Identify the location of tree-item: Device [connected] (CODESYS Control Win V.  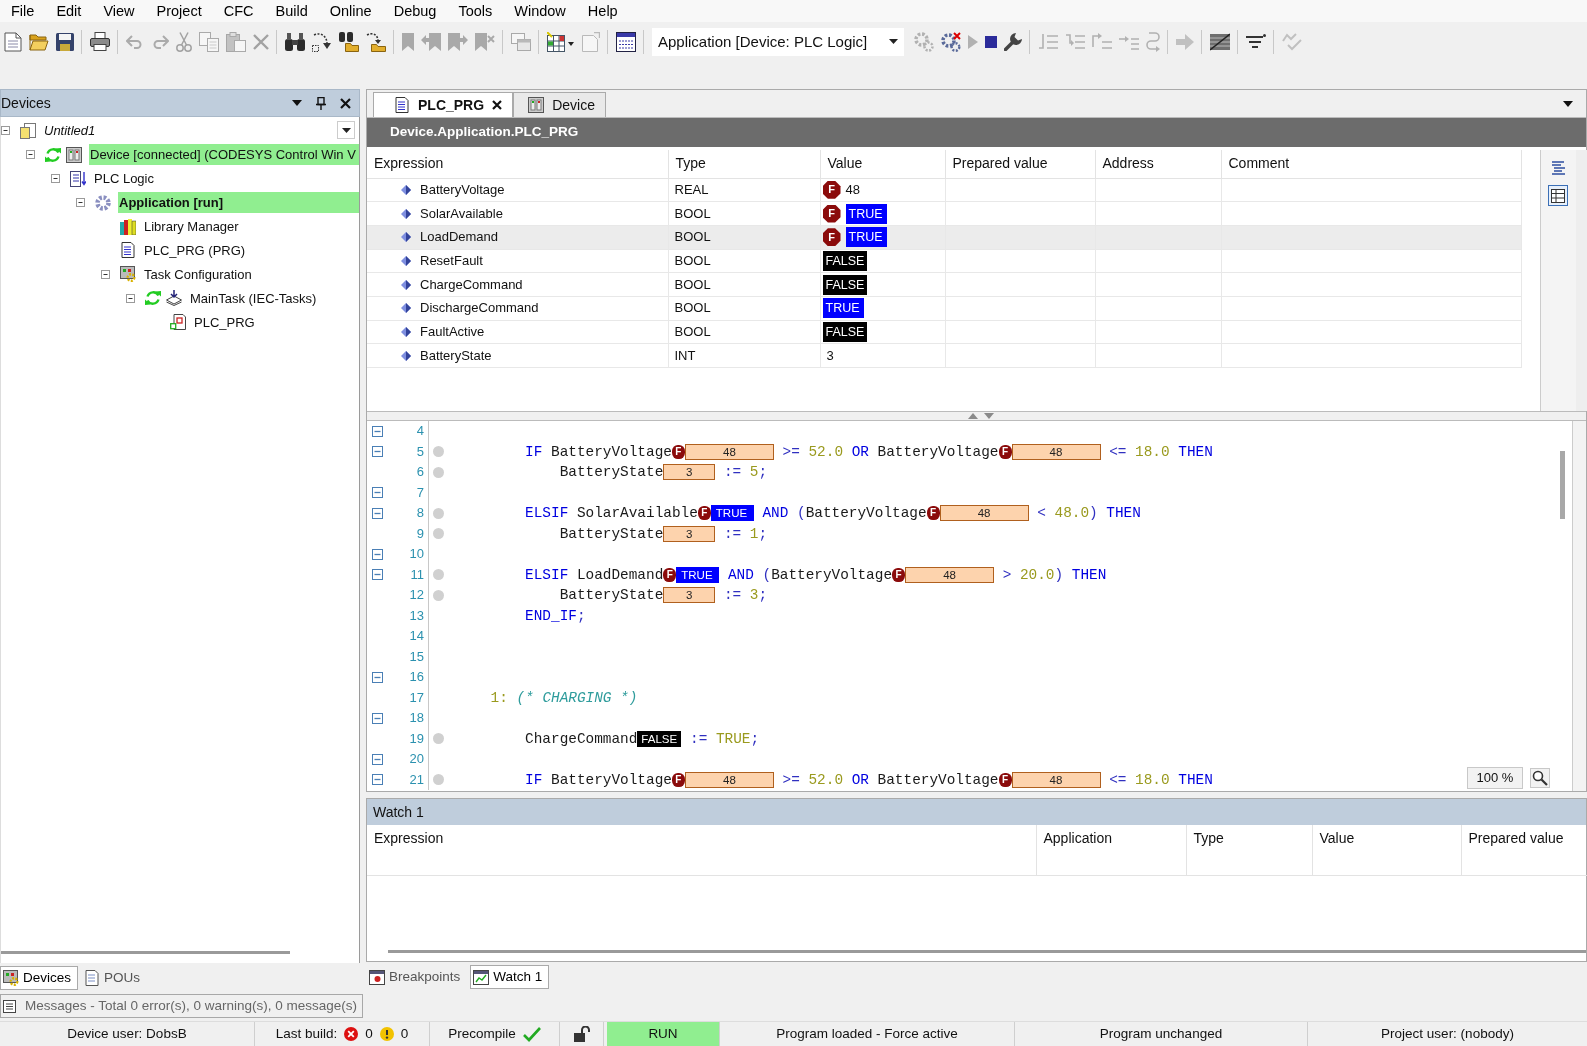
(224, 155).